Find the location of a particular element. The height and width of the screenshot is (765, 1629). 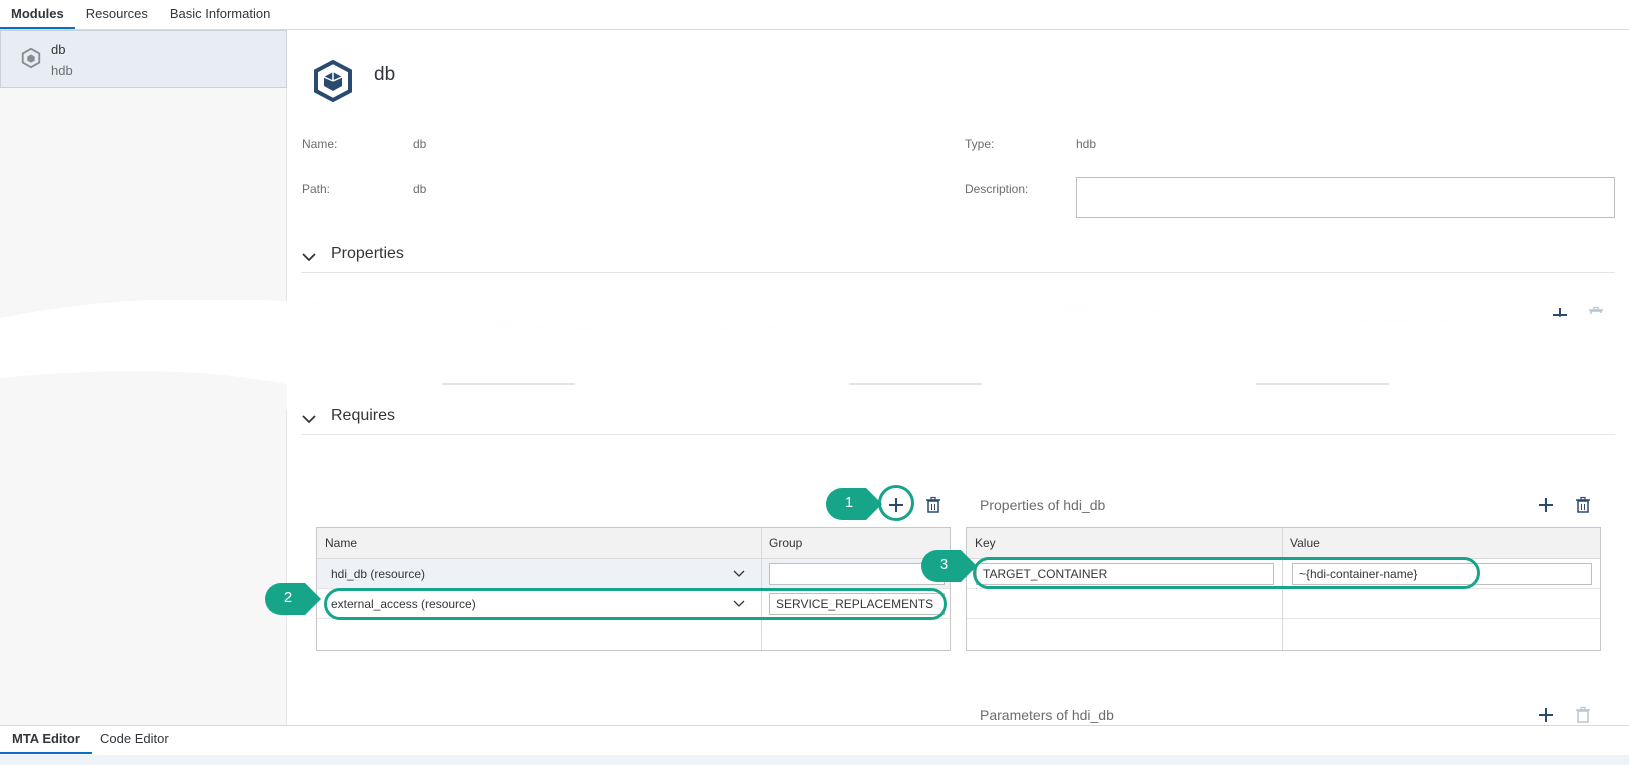

module-title: db is located at coordinates (385, 74).